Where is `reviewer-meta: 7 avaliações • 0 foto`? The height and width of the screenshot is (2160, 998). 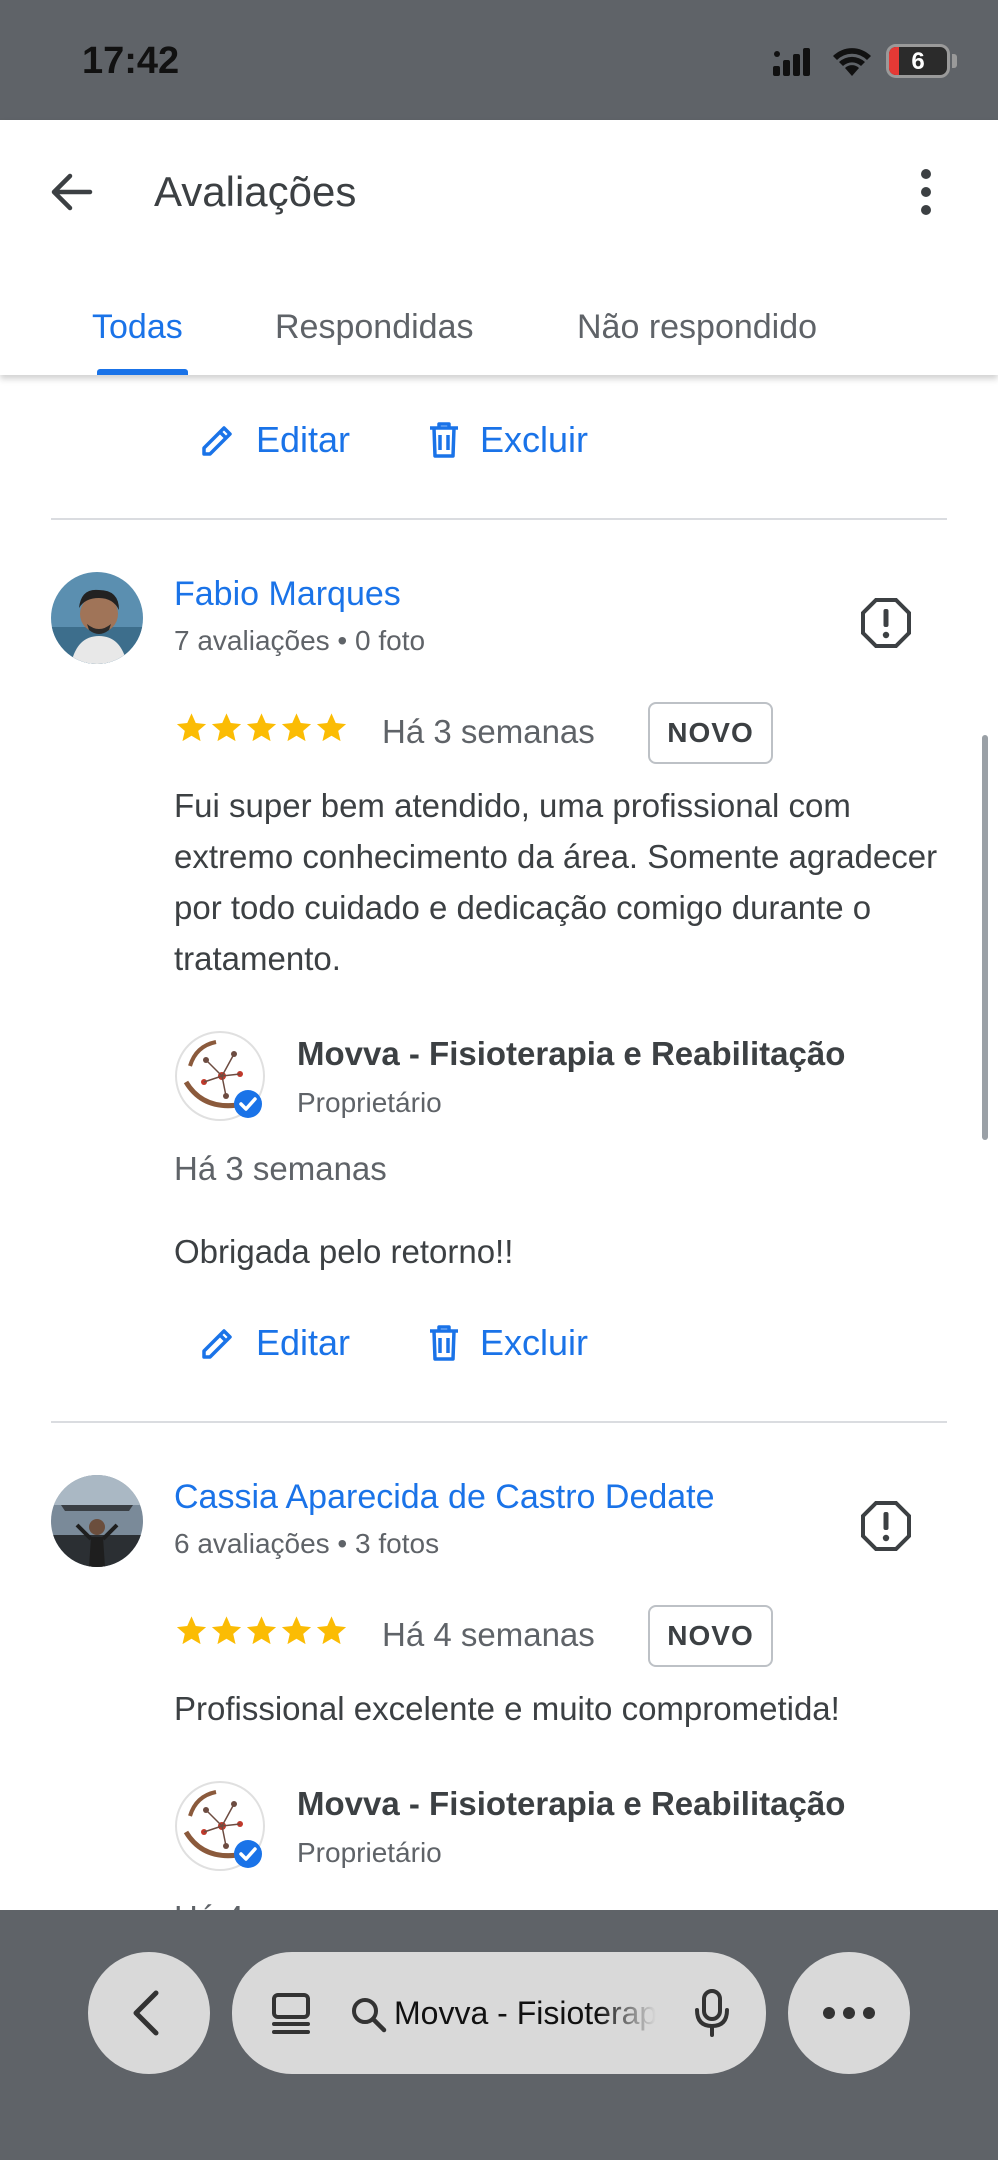
reviewer-meta: 7 avaliações • 0 foto is located at coordinates (300, 640).